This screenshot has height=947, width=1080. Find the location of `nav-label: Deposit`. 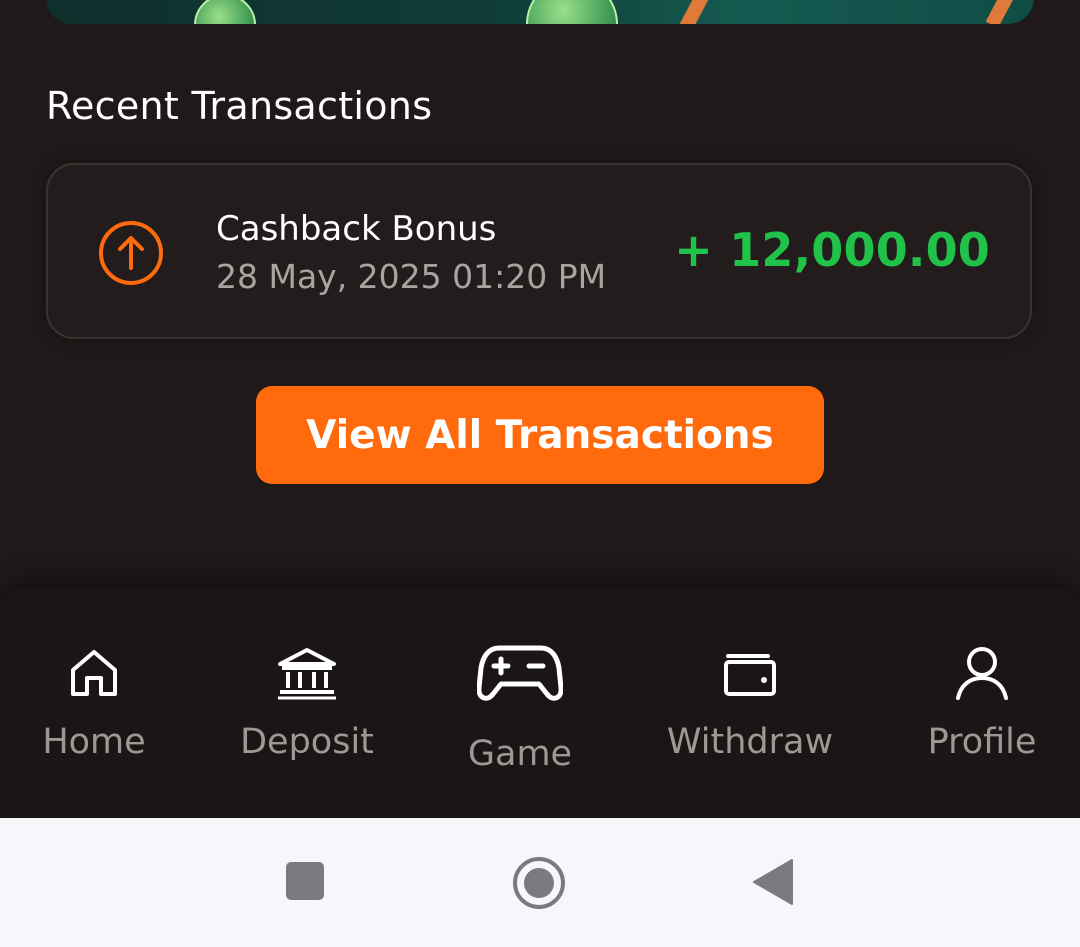

nav-label: Deposit is located at coordinates (307, 742).